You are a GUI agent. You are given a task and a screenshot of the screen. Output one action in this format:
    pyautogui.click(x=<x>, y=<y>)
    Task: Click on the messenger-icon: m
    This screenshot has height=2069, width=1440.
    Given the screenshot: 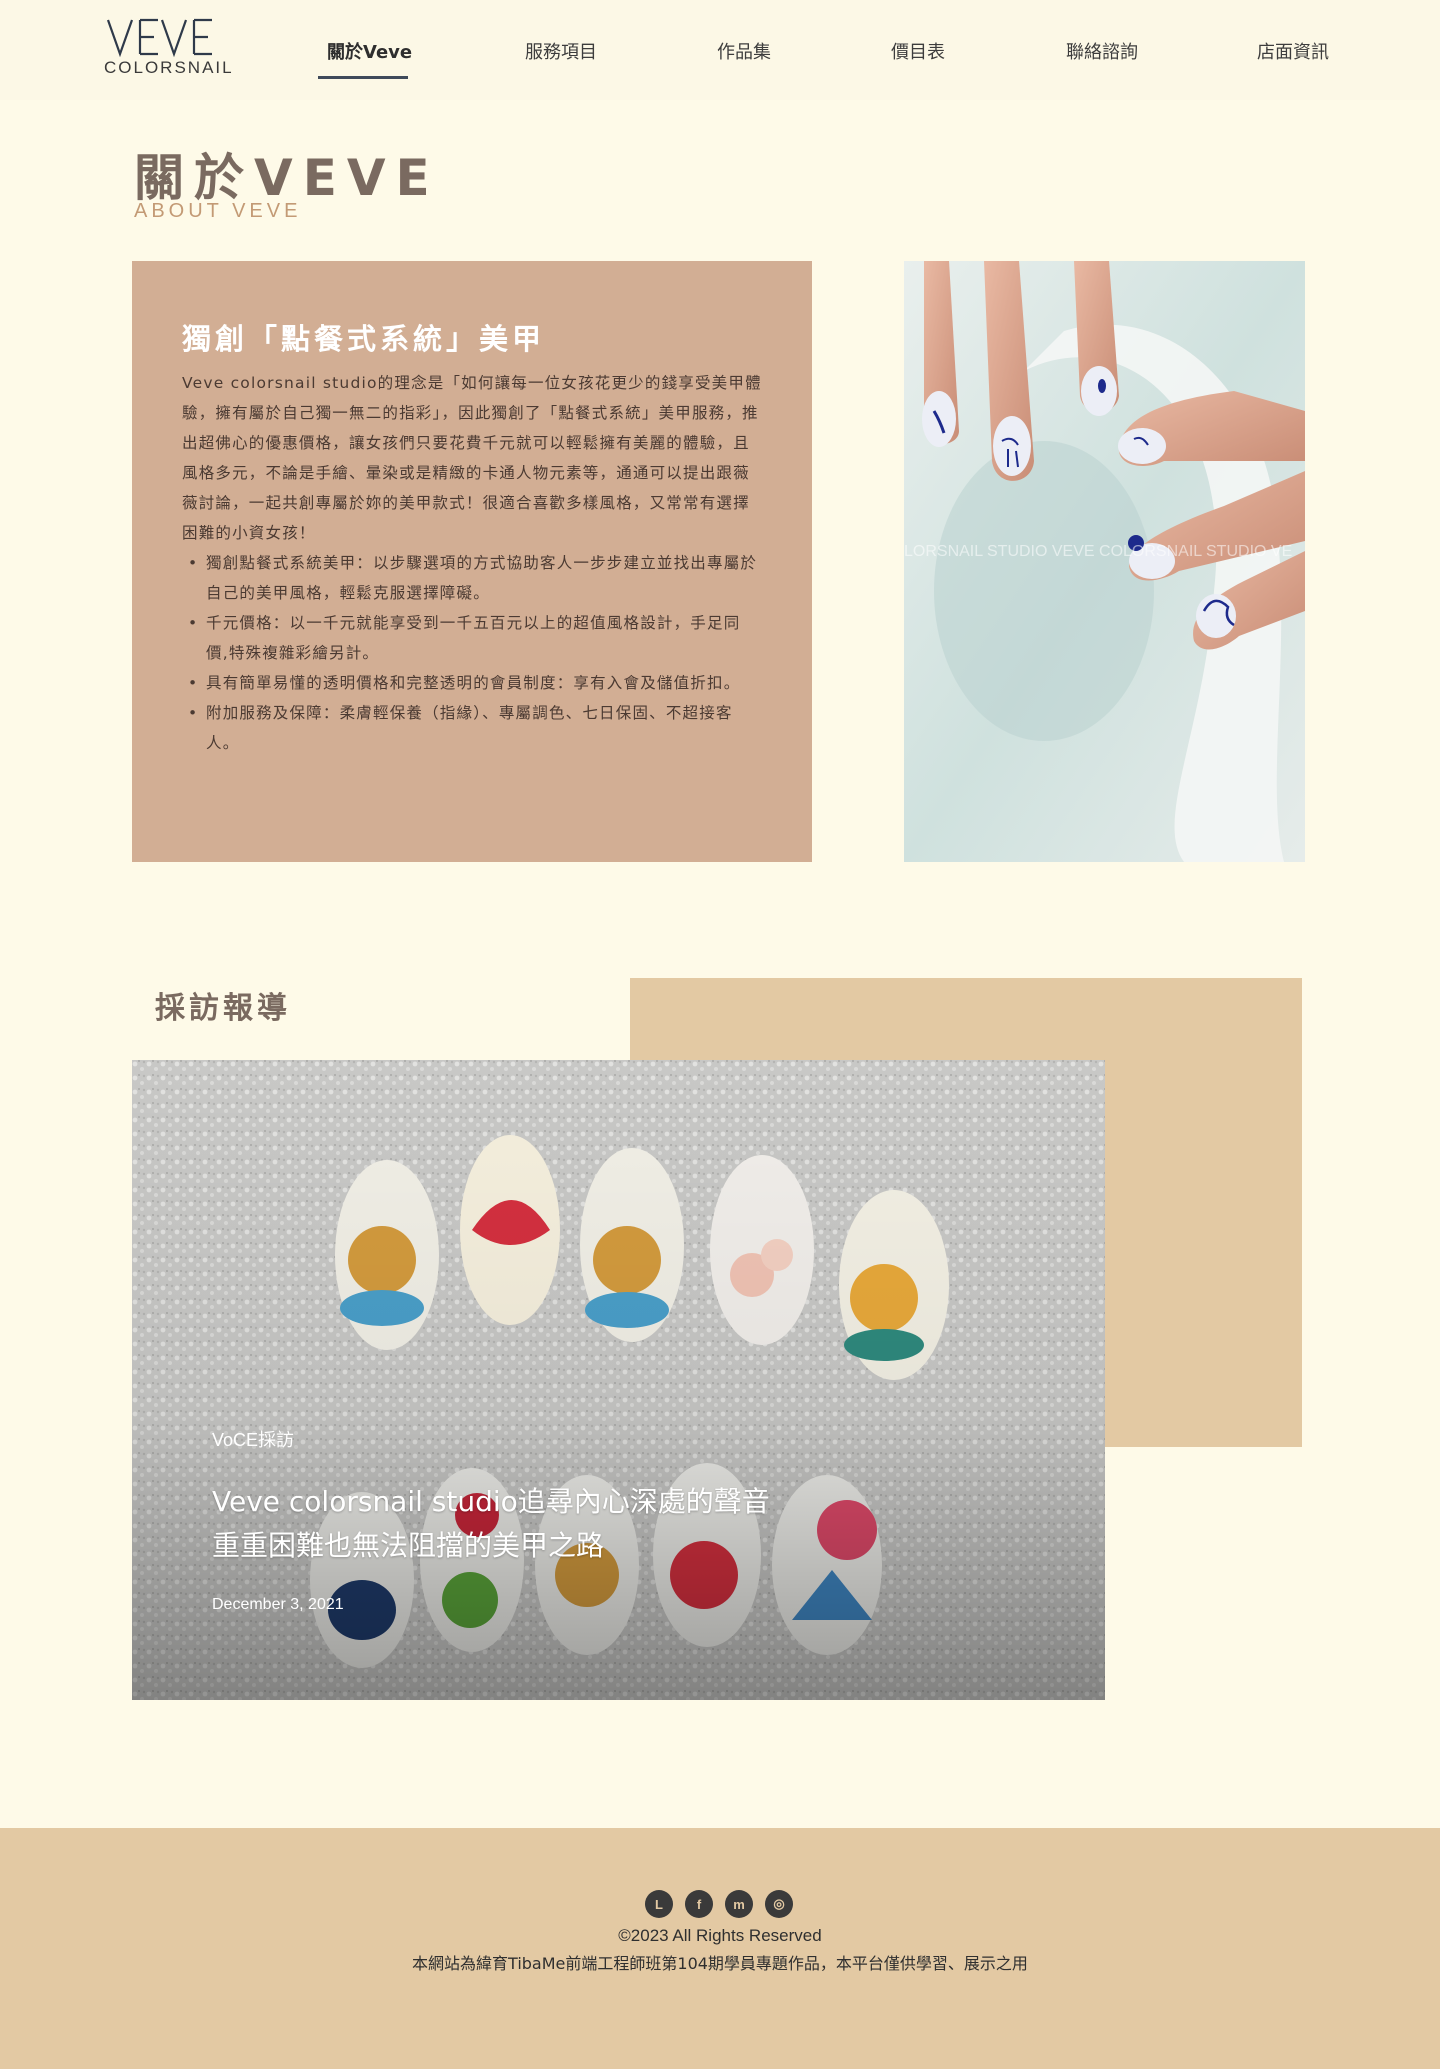 What is the action you would take?
    pyautogui.click(x=739, y=1904)
    